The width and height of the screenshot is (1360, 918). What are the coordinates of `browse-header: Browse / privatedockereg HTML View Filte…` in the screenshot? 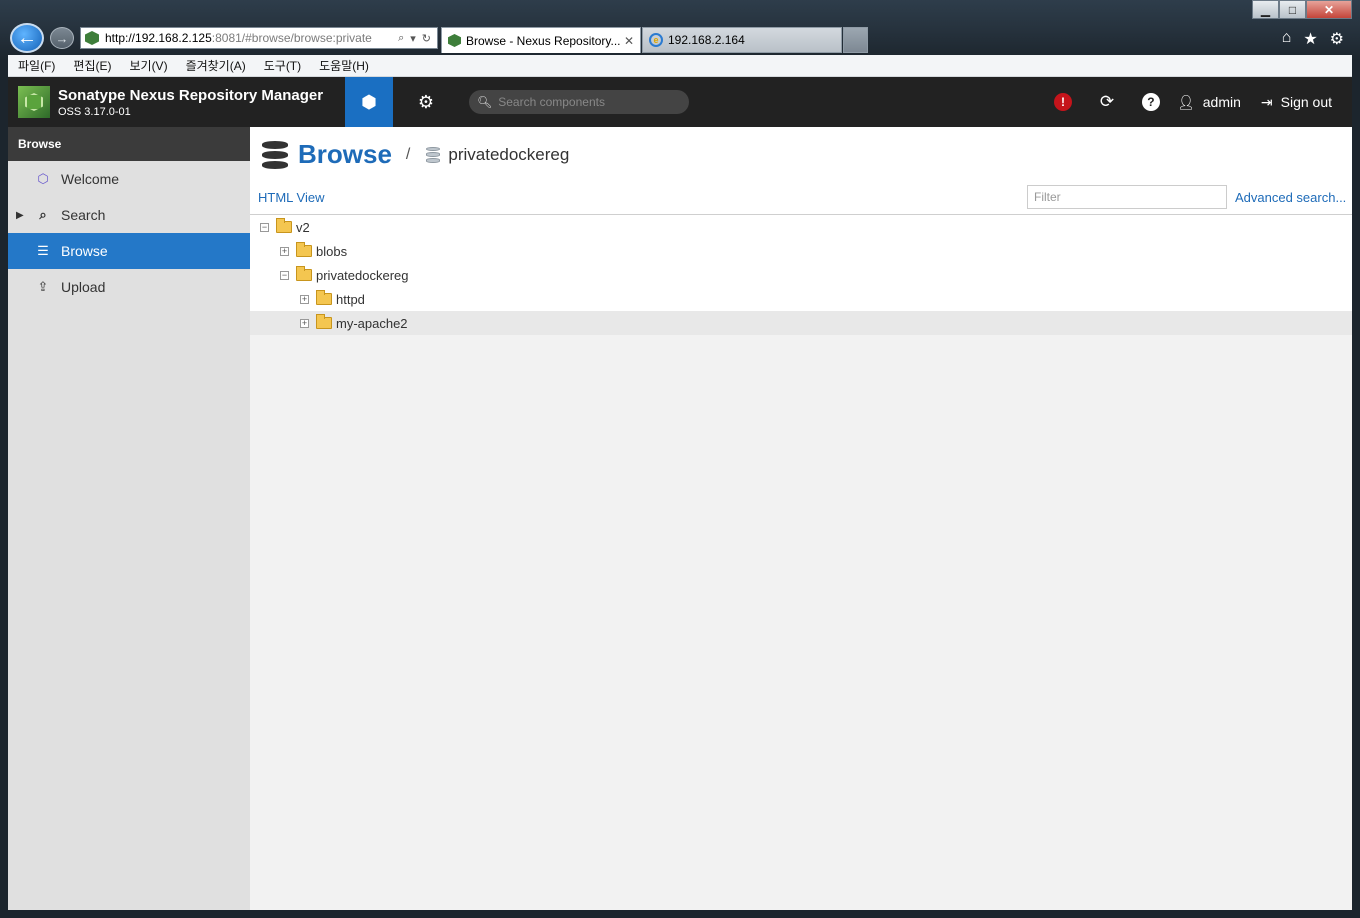 It's located at (801, 171).